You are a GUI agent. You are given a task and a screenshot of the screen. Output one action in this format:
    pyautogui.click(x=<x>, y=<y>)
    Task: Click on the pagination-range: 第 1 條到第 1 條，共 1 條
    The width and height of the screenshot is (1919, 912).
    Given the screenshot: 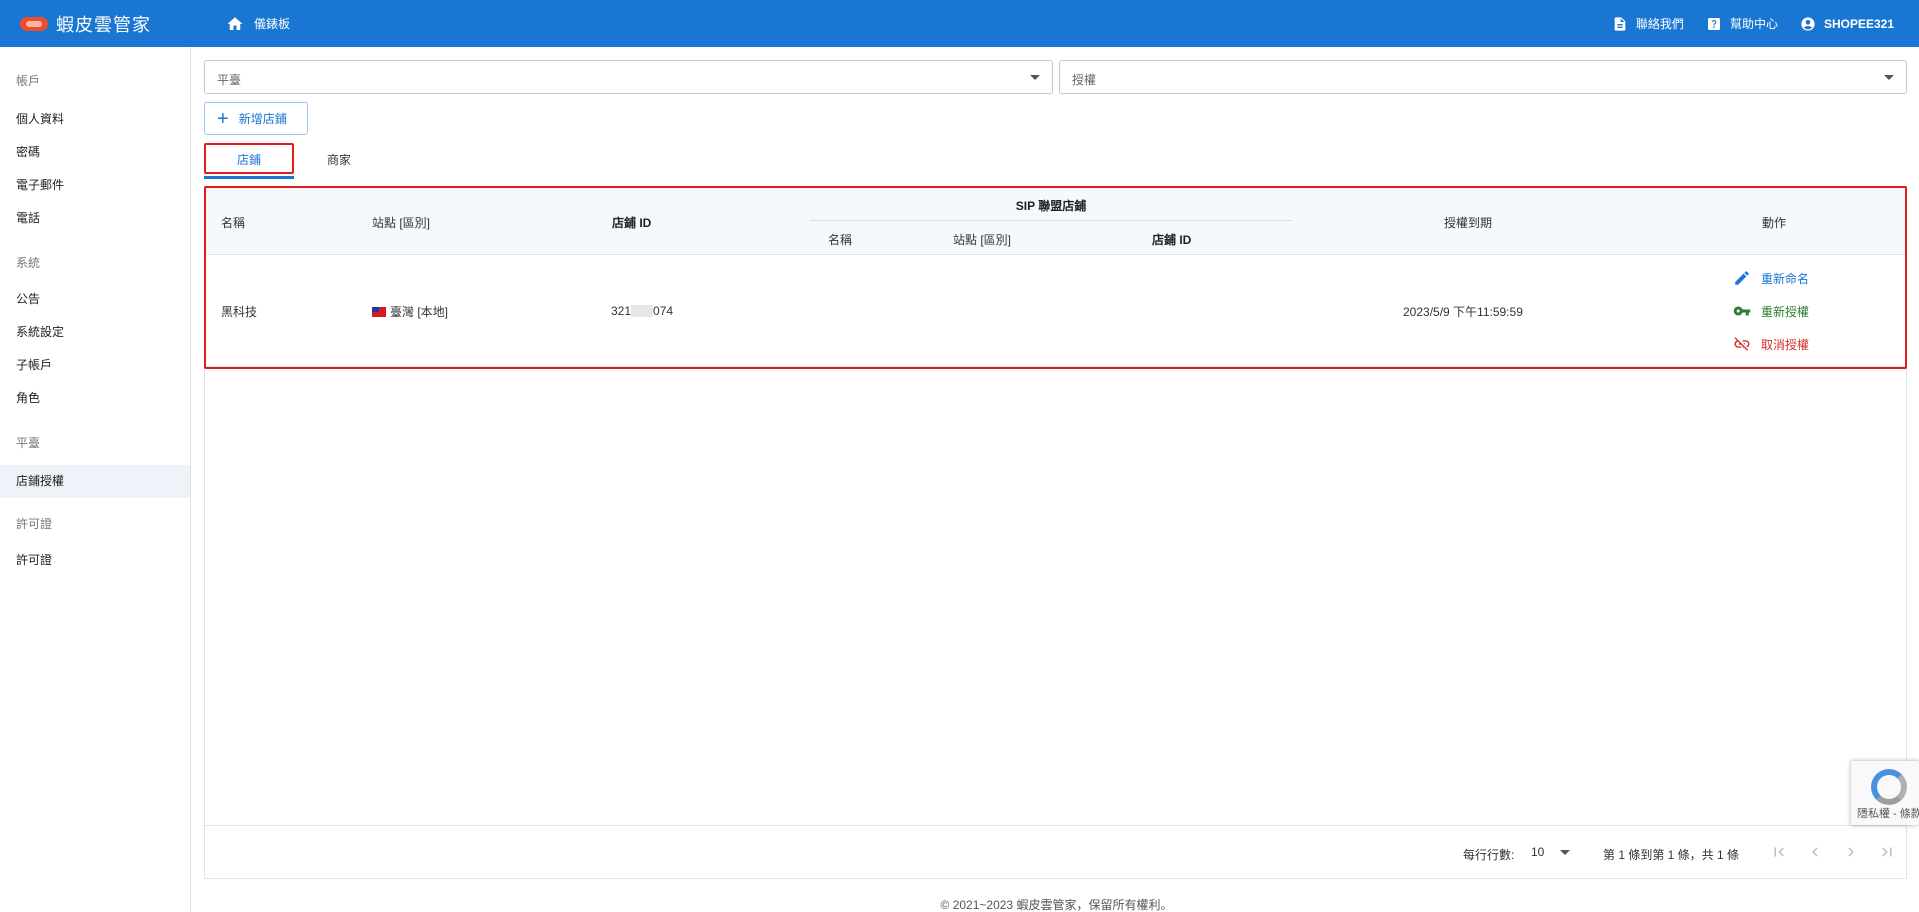 What is the action you would take?
    pyautogui.click(x=1671, y=855)
    